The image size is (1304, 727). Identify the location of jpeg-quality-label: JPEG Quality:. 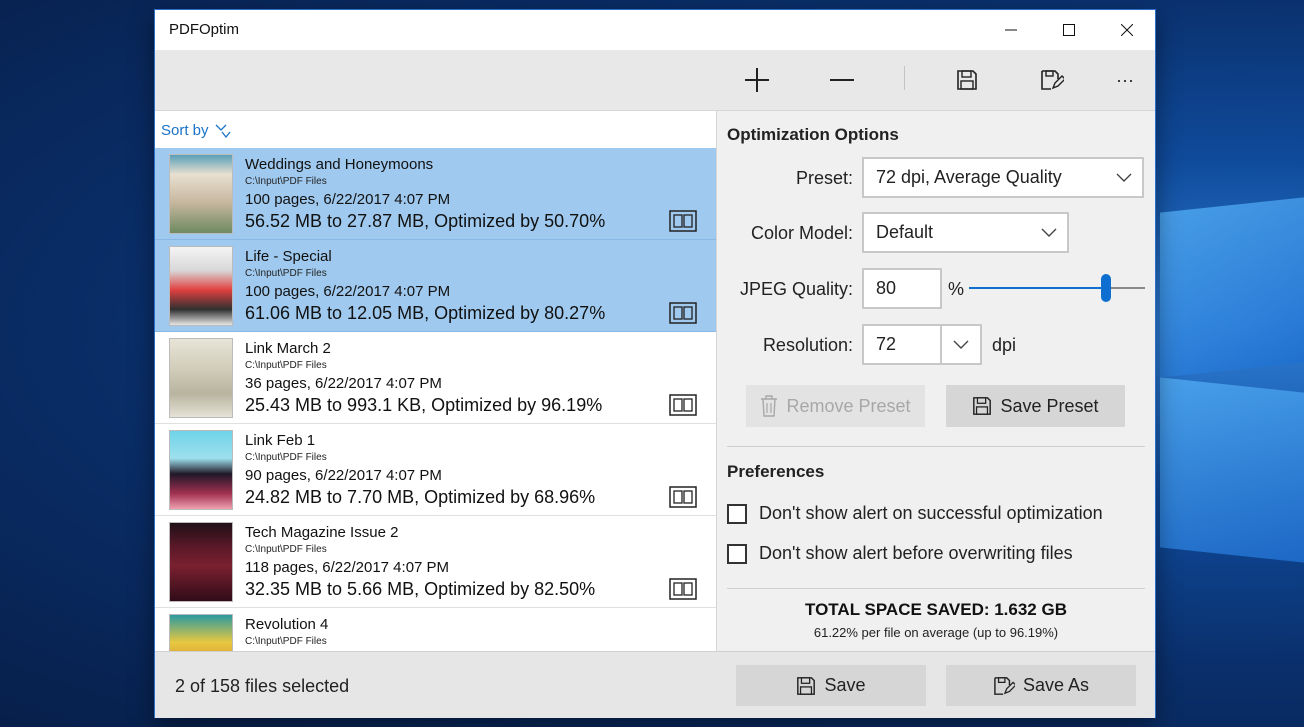
(796, 289).